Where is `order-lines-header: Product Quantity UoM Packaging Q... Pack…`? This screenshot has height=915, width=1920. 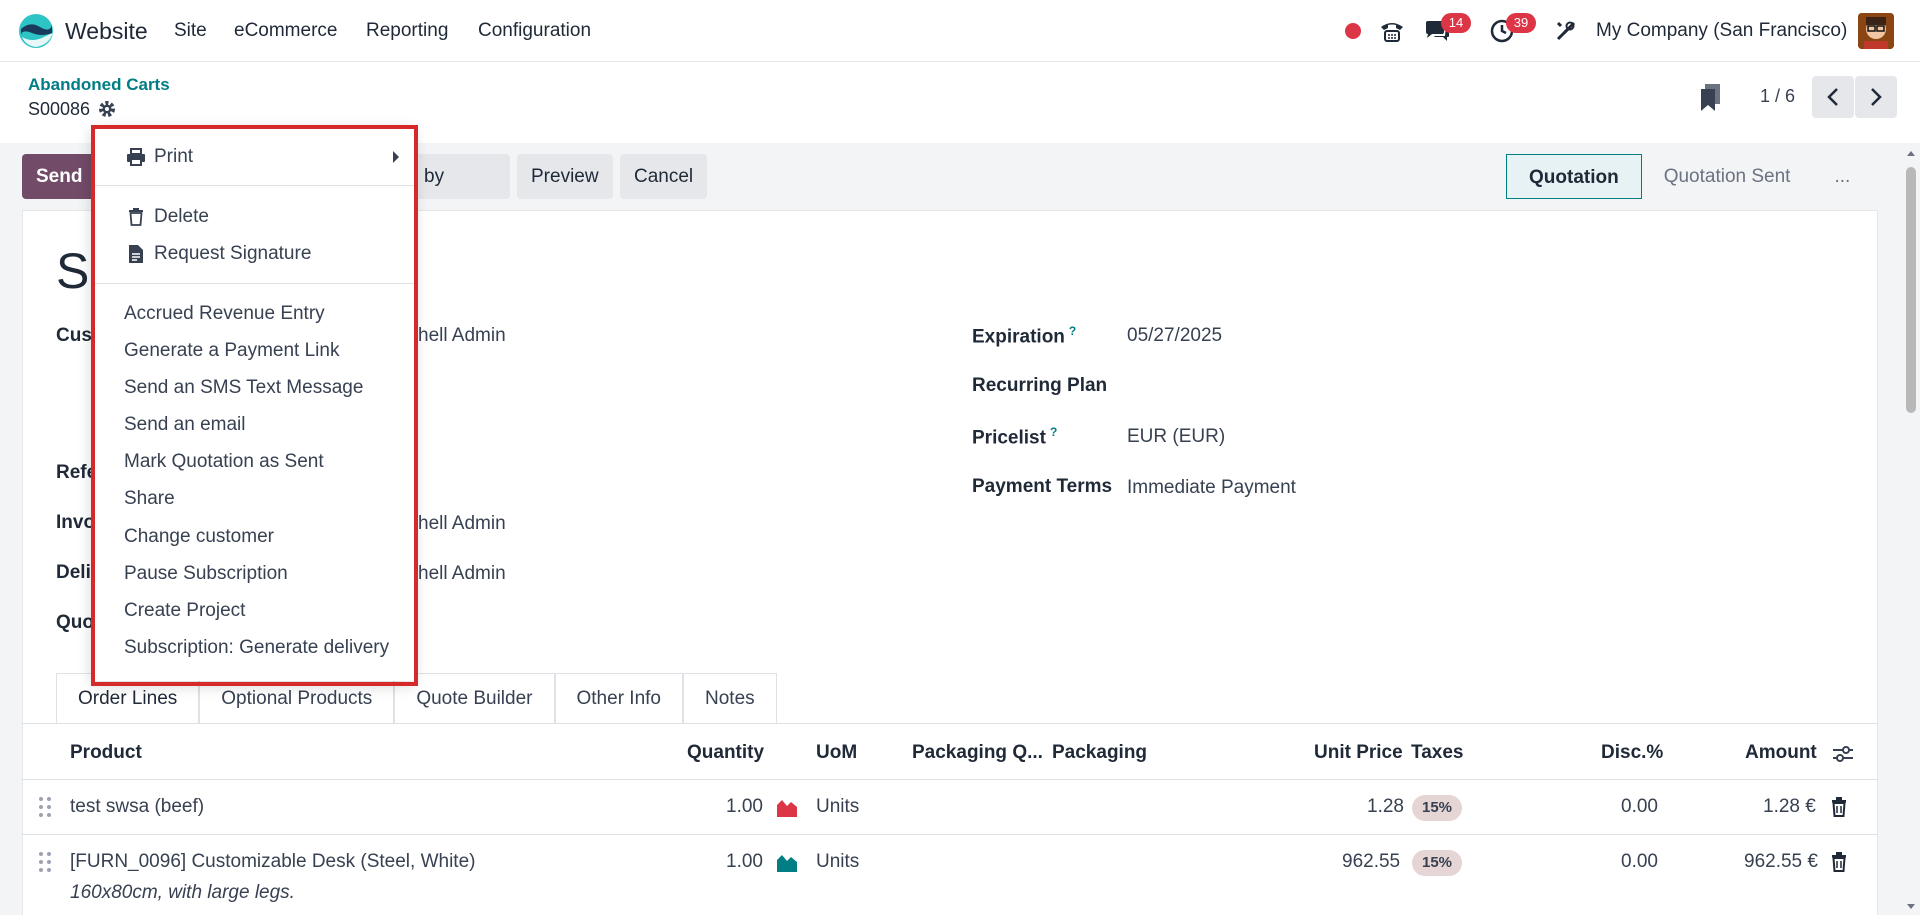
order-lines-header: Product Quantity UoM Packaging Q... Pack… is located at coordinates (950, 752).